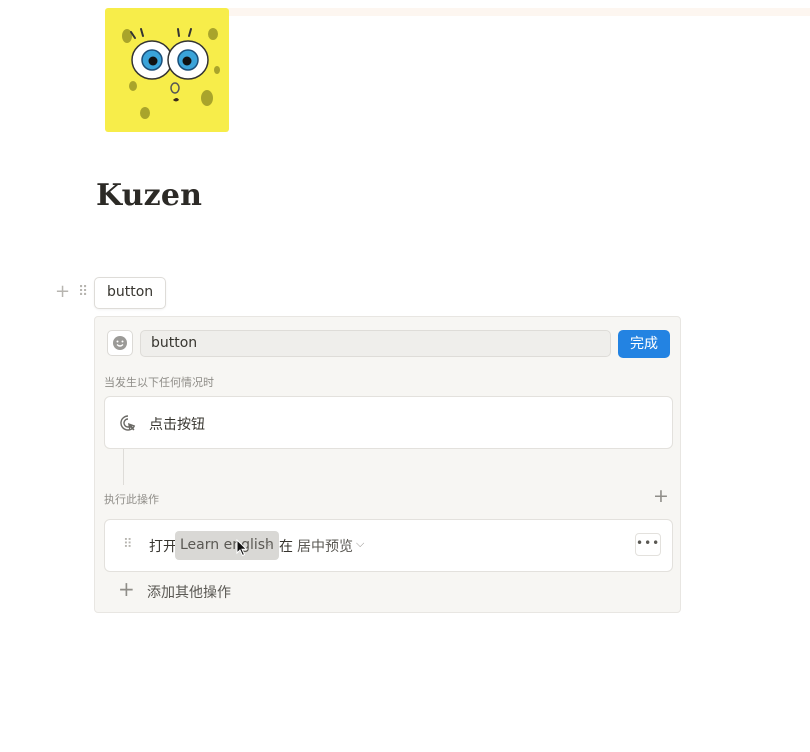  Describe the element at coordinates (120, 343) in the screenshot. I see `smiley-face-icon` at that location.